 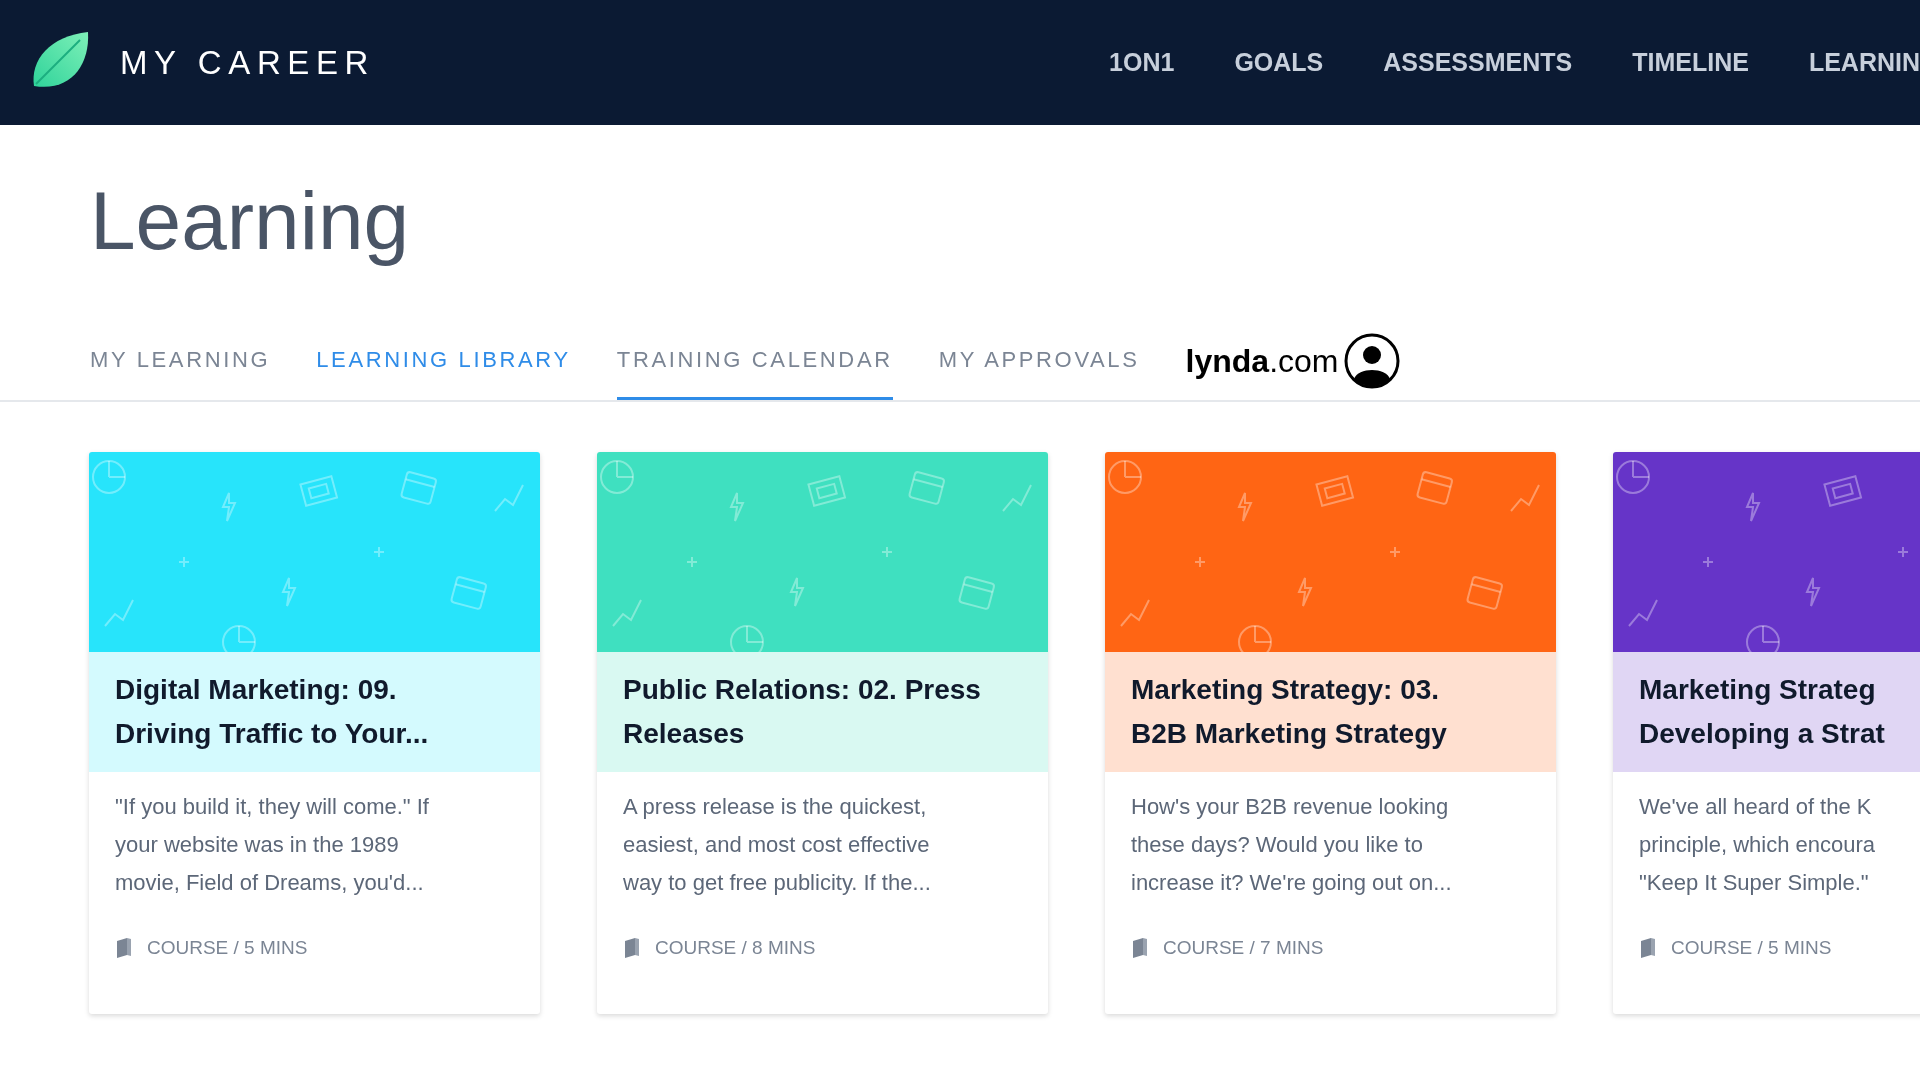 What do you see at coordinates (1762, 712) in the screenshot?
I see `course-title: Marketing Strateg Developing a Strat` at bounding box center [1762, 712].